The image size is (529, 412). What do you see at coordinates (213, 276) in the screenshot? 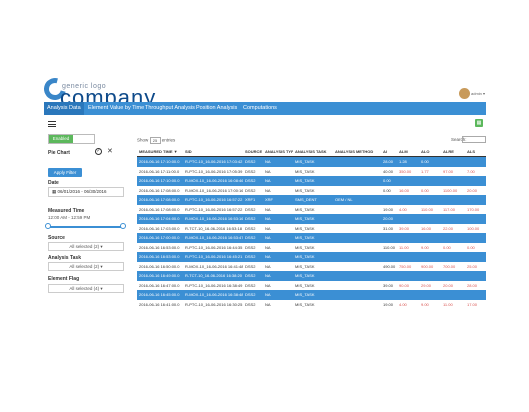
I see `table-cell: R-TCT-10_16-06-2016 16:38:20` at bounding box center [213, 276].